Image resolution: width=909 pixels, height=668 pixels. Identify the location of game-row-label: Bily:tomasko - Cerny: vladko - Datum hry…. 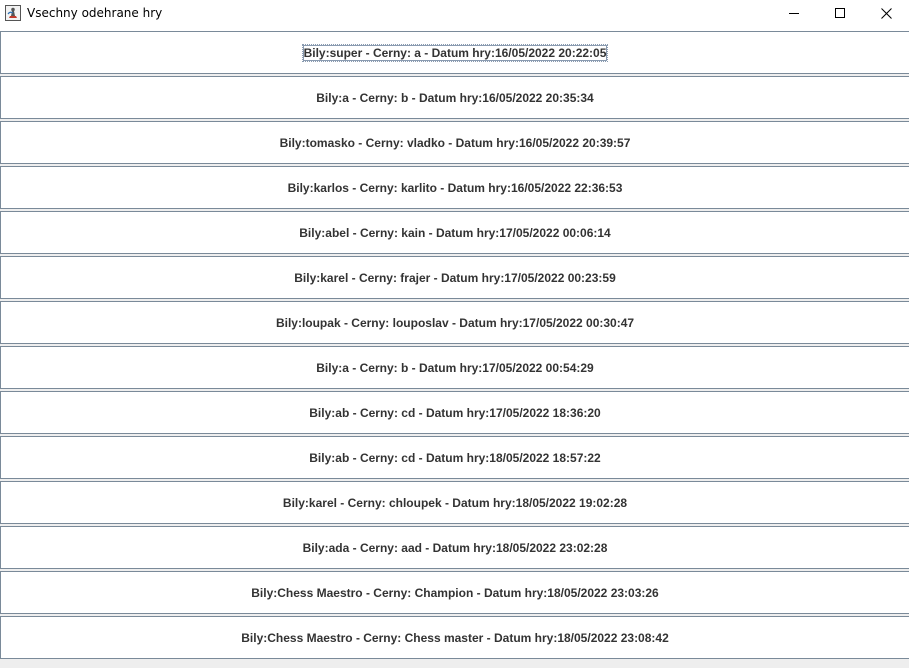
(455, 142).